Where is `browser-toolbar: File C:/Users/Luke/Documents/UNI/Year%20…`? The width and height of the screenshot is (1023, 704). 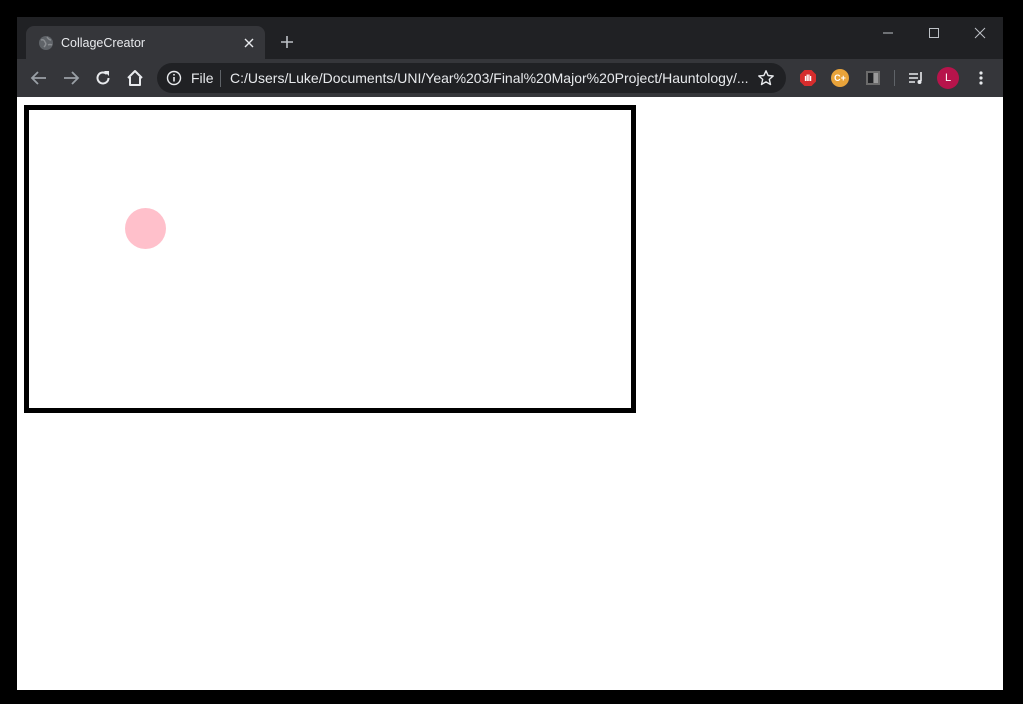
browser-toolbar: File C:/Users/Luke/Documents/UNI/Year%20… is located at coordinates (510, 78).